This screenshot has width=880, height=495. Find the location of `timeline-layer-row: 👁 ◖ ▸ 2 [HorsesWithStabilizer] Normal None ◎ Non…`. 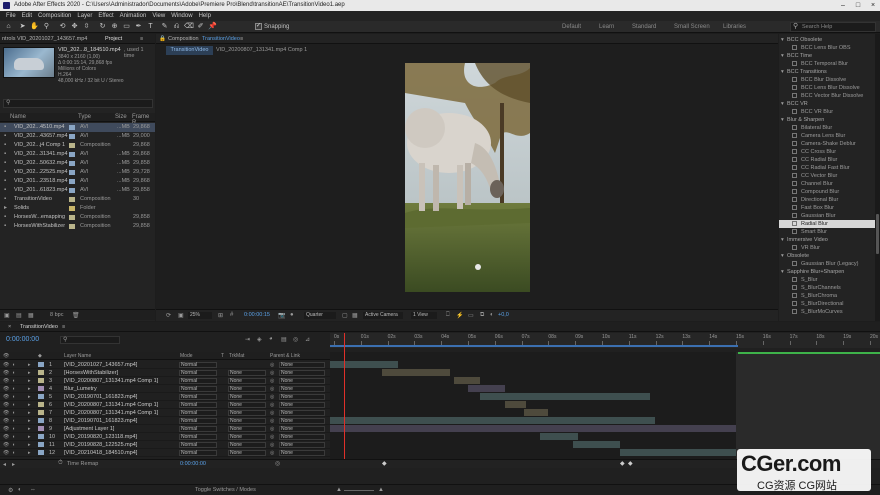

timeline-layer-row: 👁 ◖ ▸ 2 [HorsesWithStabilizer] Normal None ◎ Non… is located at coordinates (165, 373).